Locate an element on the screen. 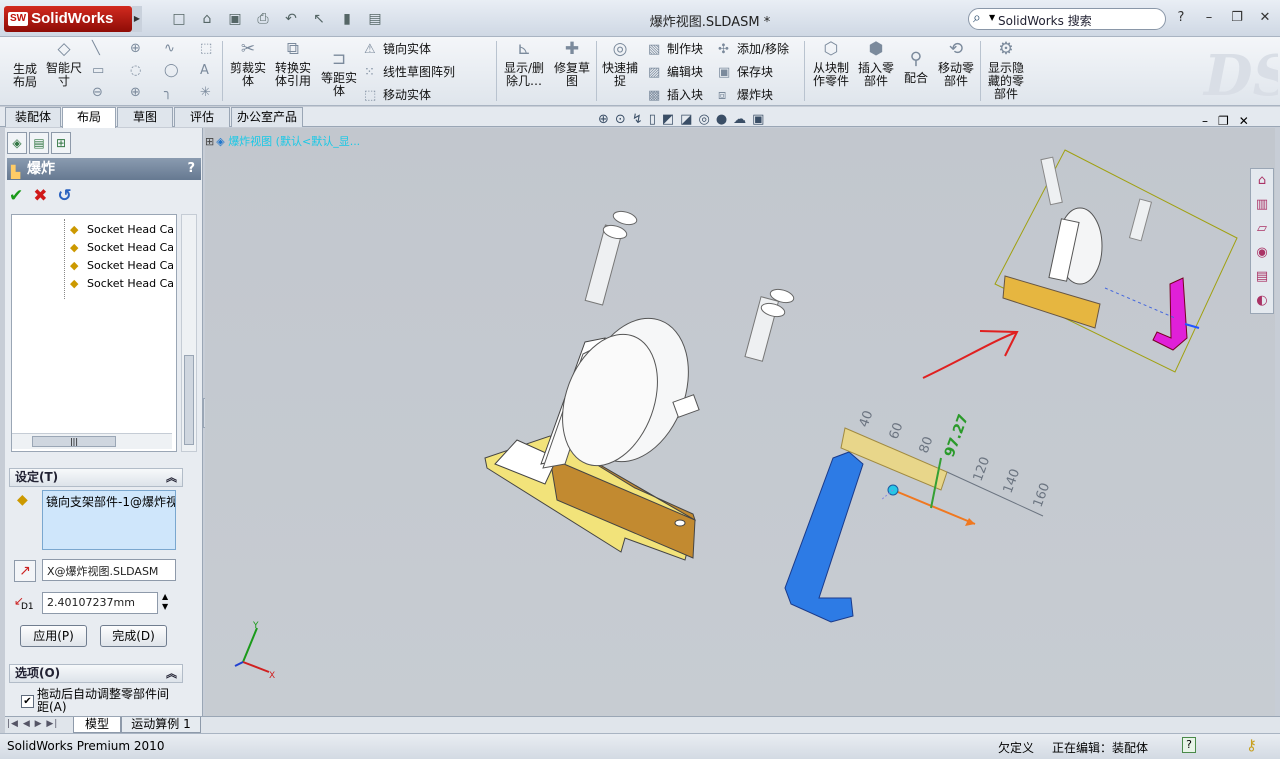 The image size is (1280, 759). panel-help-button: ? is located at coordinates (191, 169).